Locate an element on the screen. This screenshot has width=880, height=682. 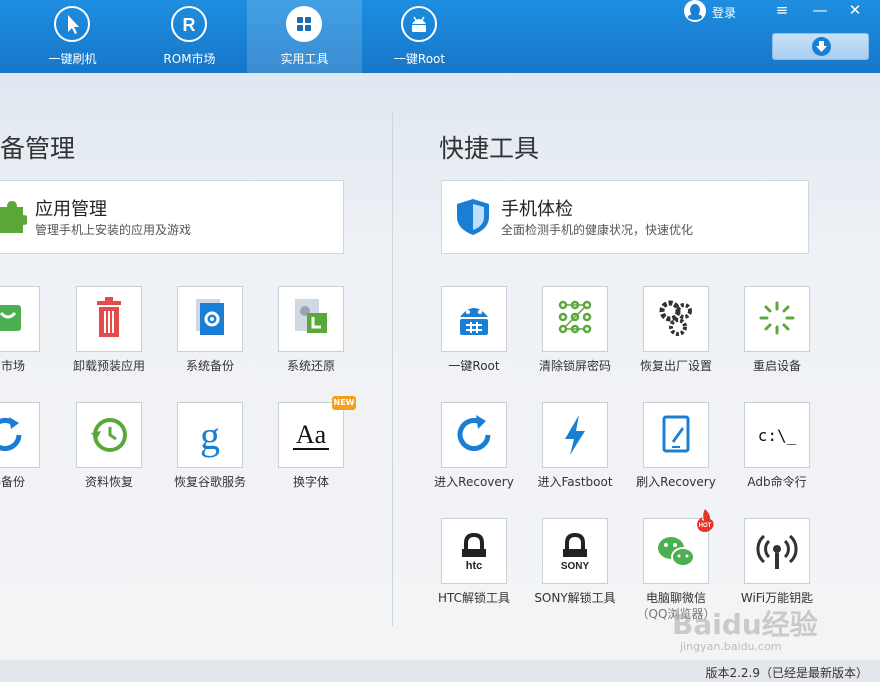
rom-icon: R is located at coordinates (189, 24).